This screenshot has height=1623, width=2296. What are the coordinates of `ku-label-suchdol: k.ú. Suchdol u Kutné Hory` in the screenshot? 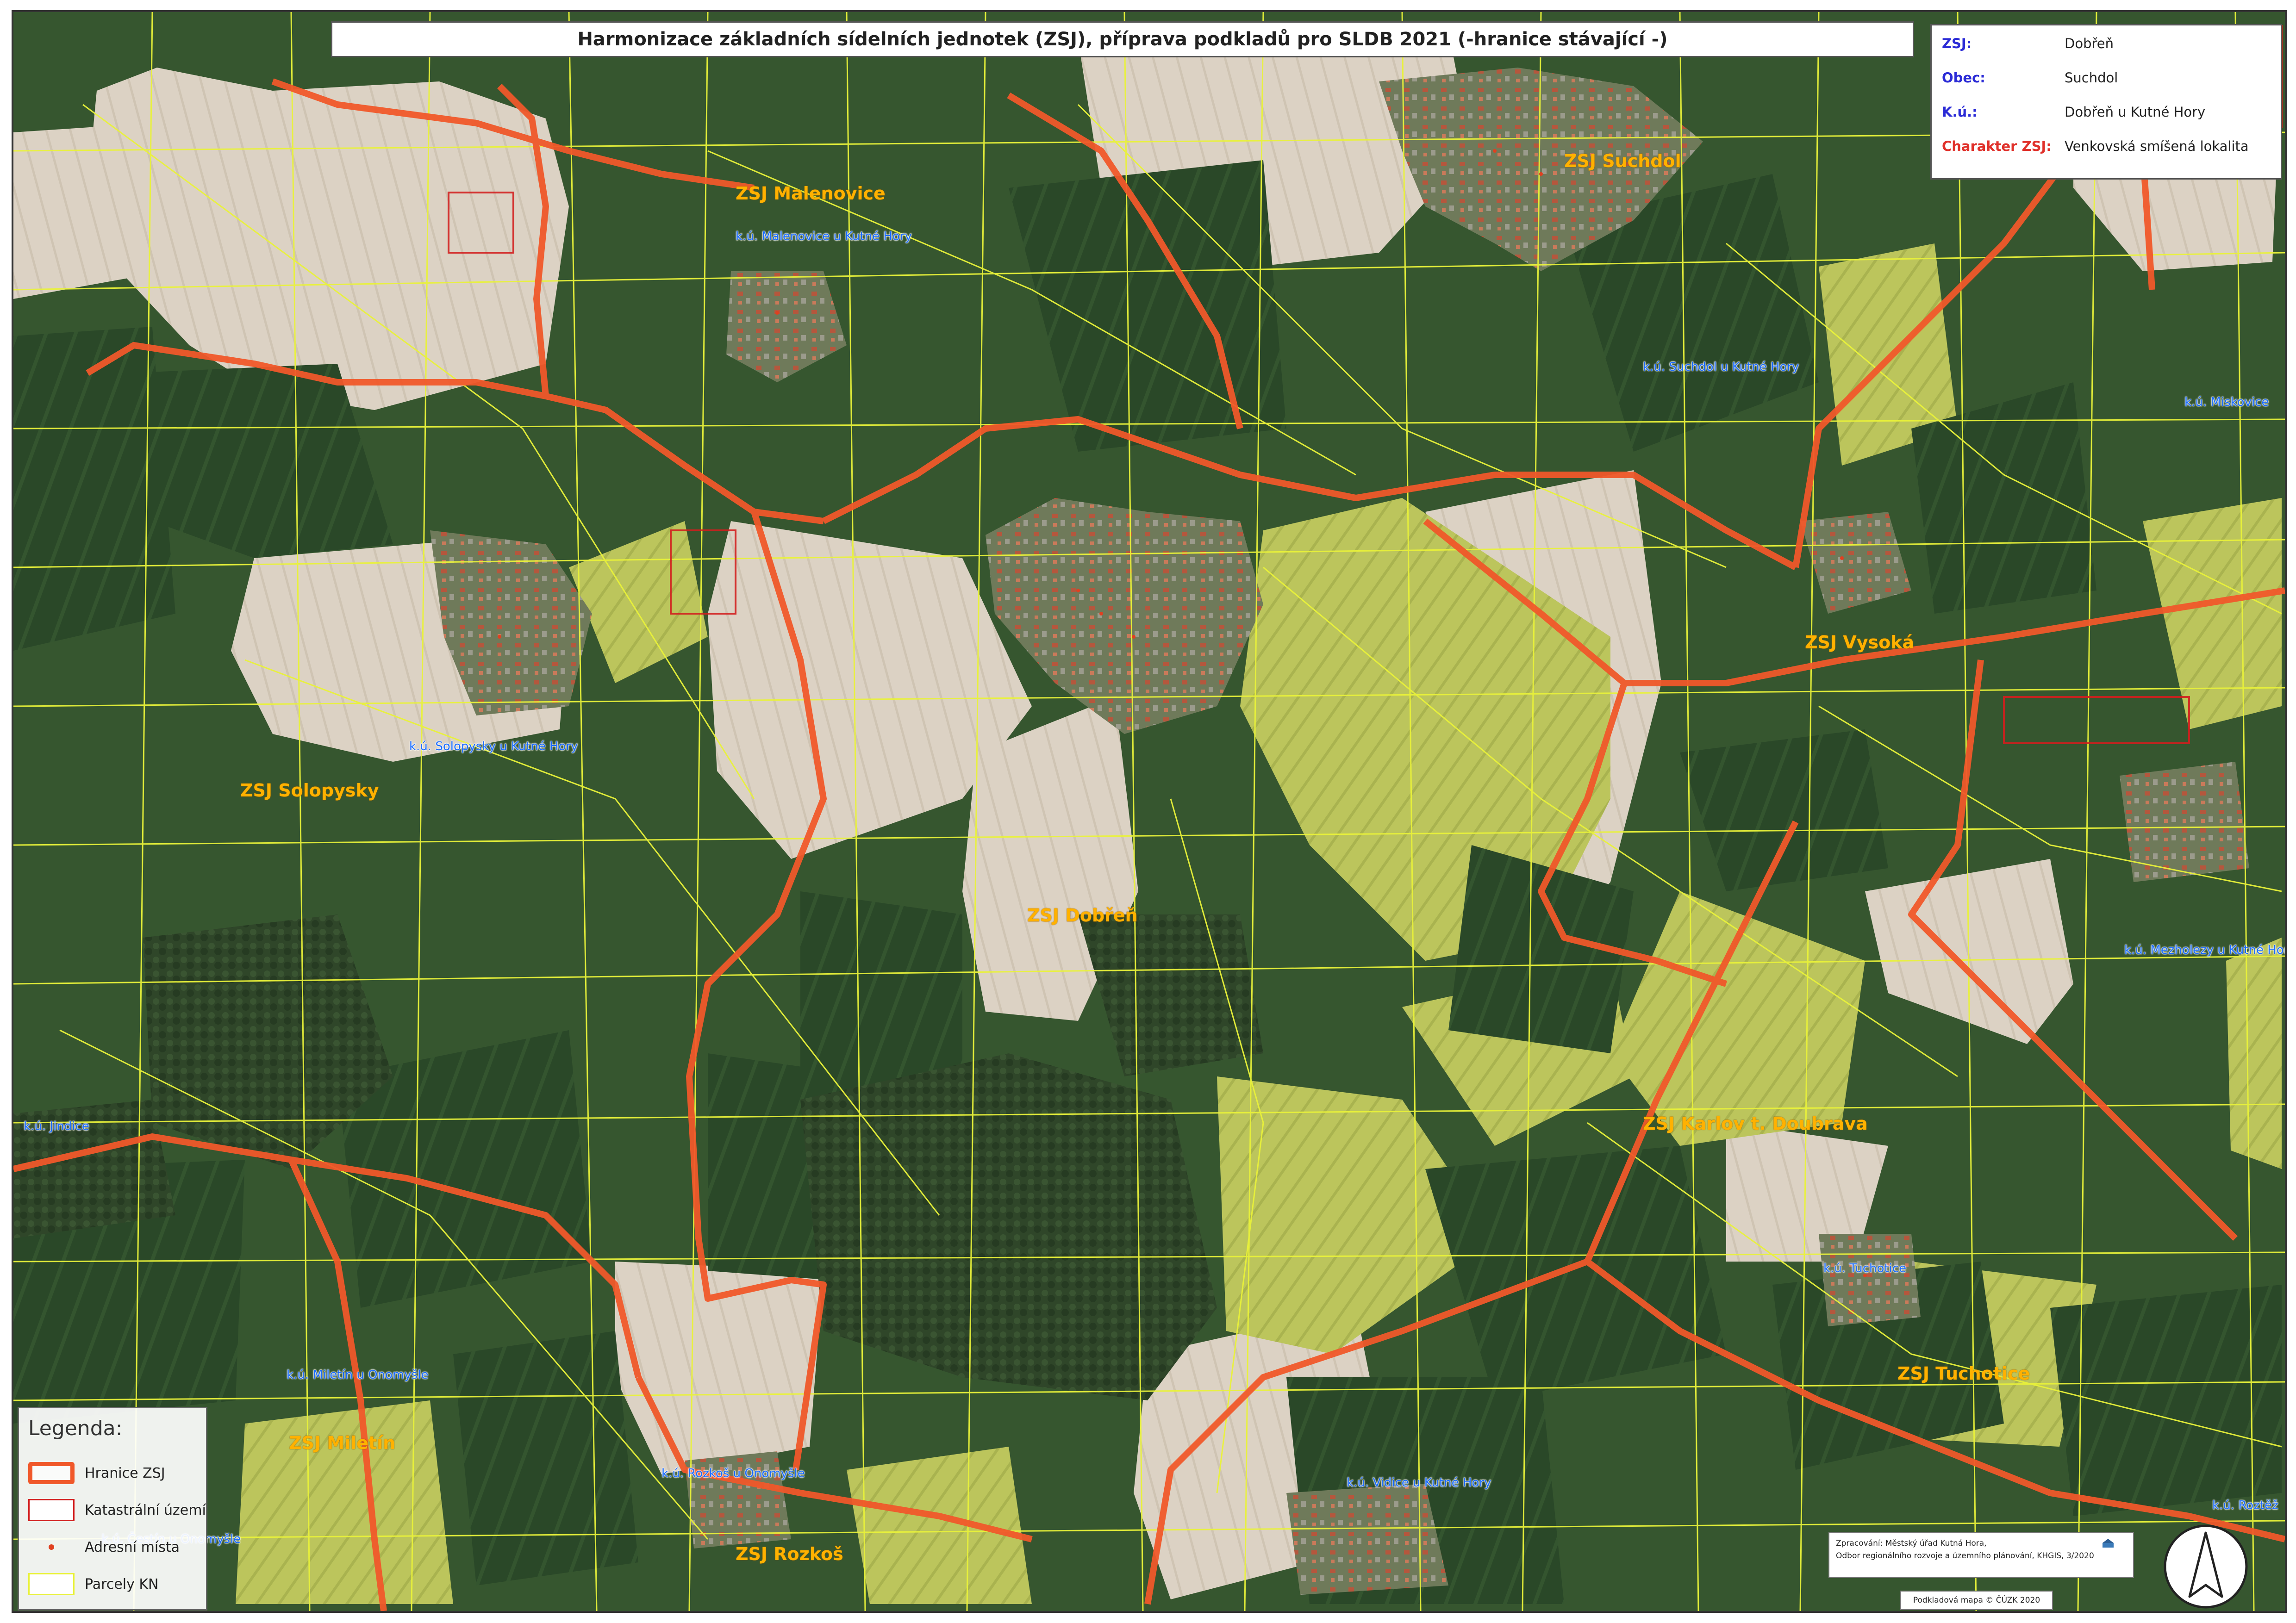 It's located at (1721, 367).